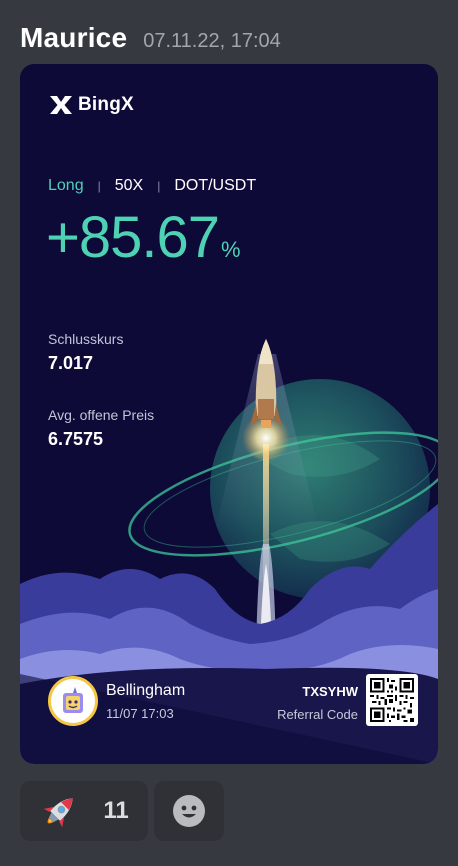 This screenshot has width=458, height=866. What do you see at coordinates (61, 105) in the screenshot?
I see `bingx-logo-icon` at bounding box center [61, 105].